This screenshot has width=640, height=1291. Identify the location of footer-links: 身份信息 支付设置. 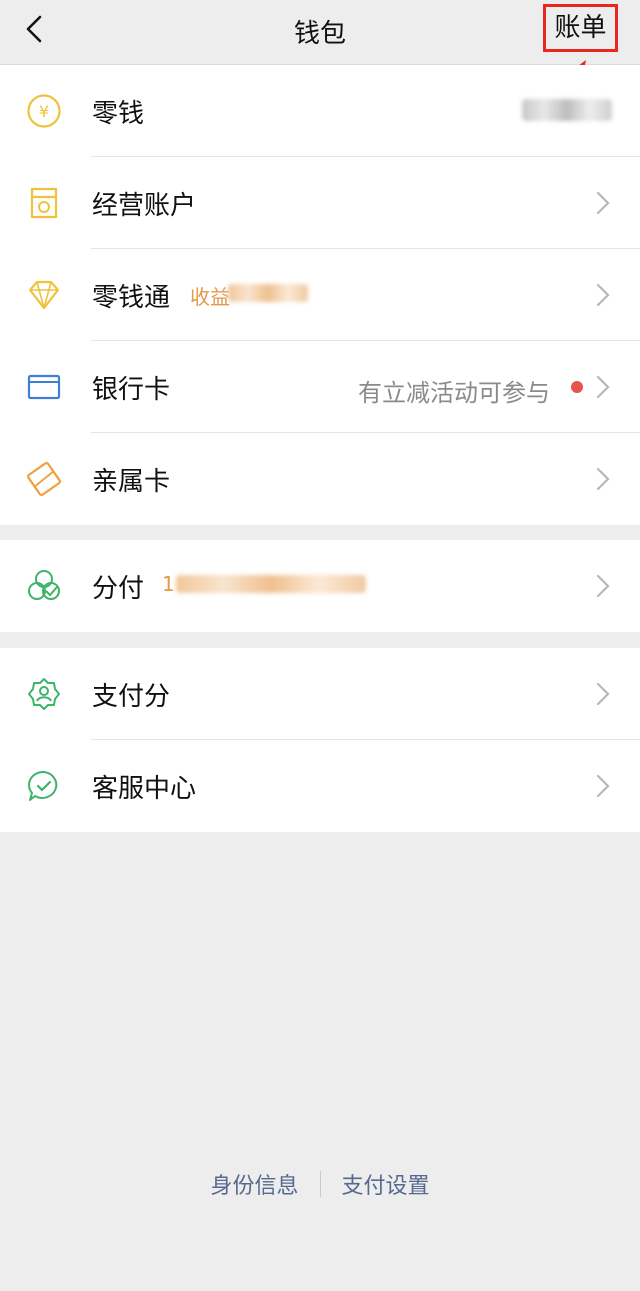
(320, 1184).